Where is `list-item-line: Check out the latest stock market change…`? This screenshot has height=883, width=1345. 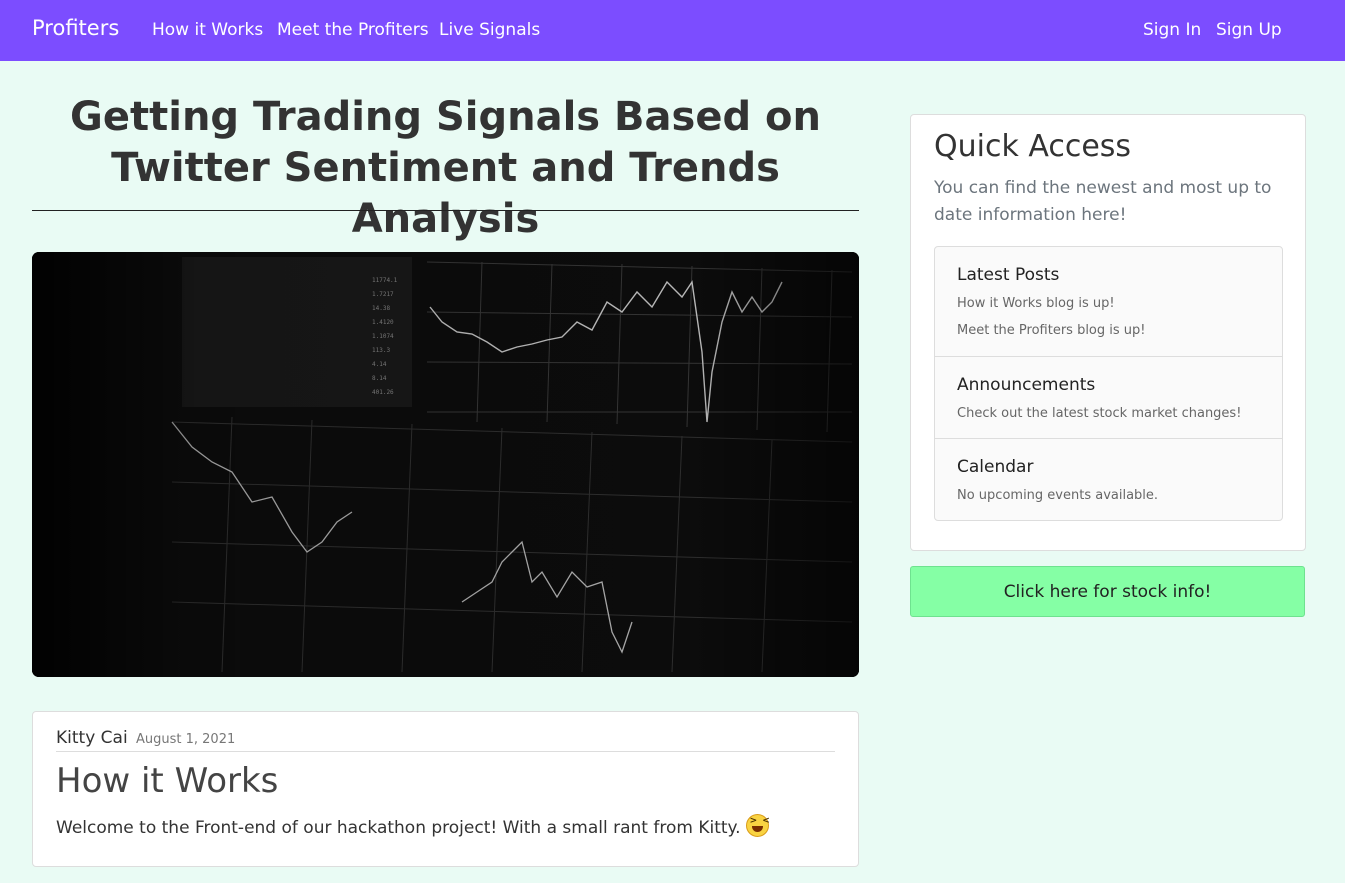
list-item-line: Check out the latest stock market change… is located at coordinates (1099, 413).